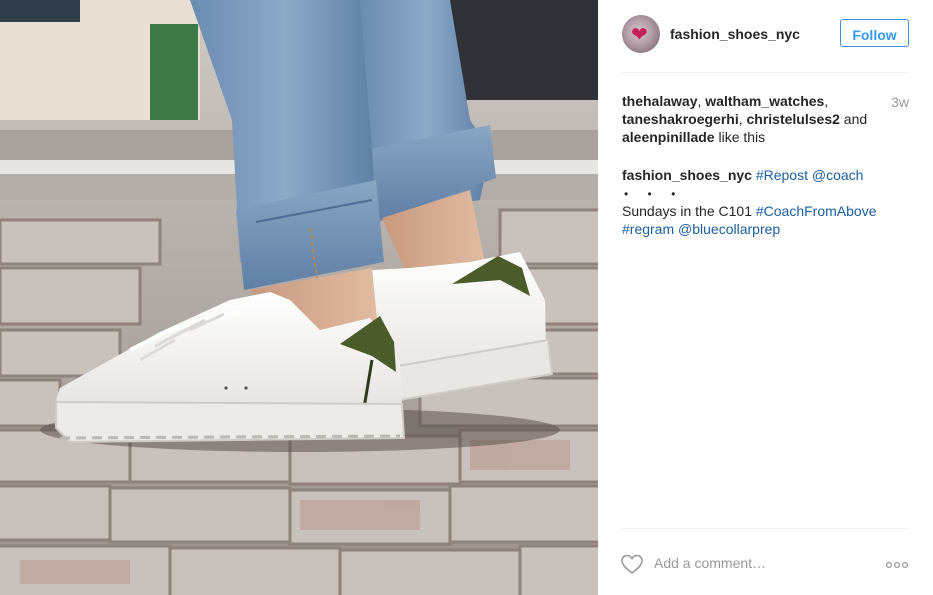 This screenshot has width=933, height=595. I want to click on mention-link: @bluecollarprep, so click(729, 229).